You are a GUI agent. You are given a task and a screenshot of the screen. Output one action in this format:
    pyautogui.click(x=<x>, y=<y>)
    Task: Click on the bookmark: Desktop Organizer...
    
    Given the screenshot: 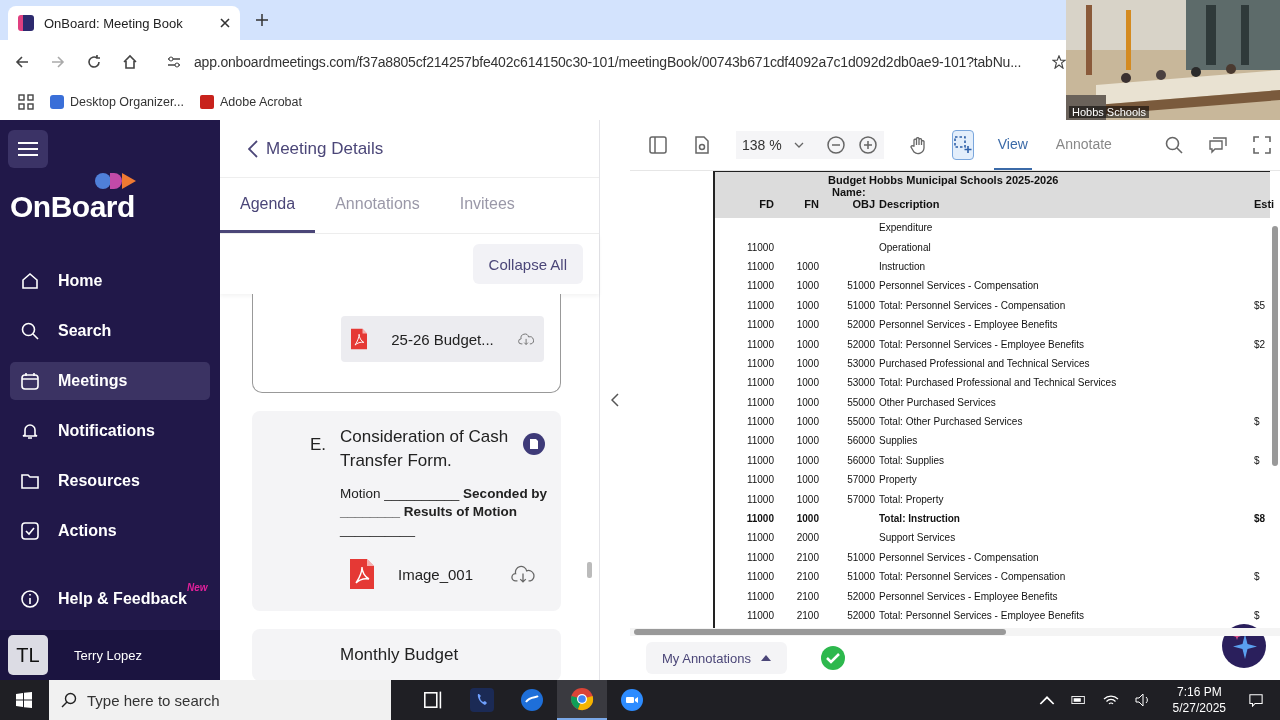 What is the action you would take?
    pyautogui.click(x=117, y=102)
    